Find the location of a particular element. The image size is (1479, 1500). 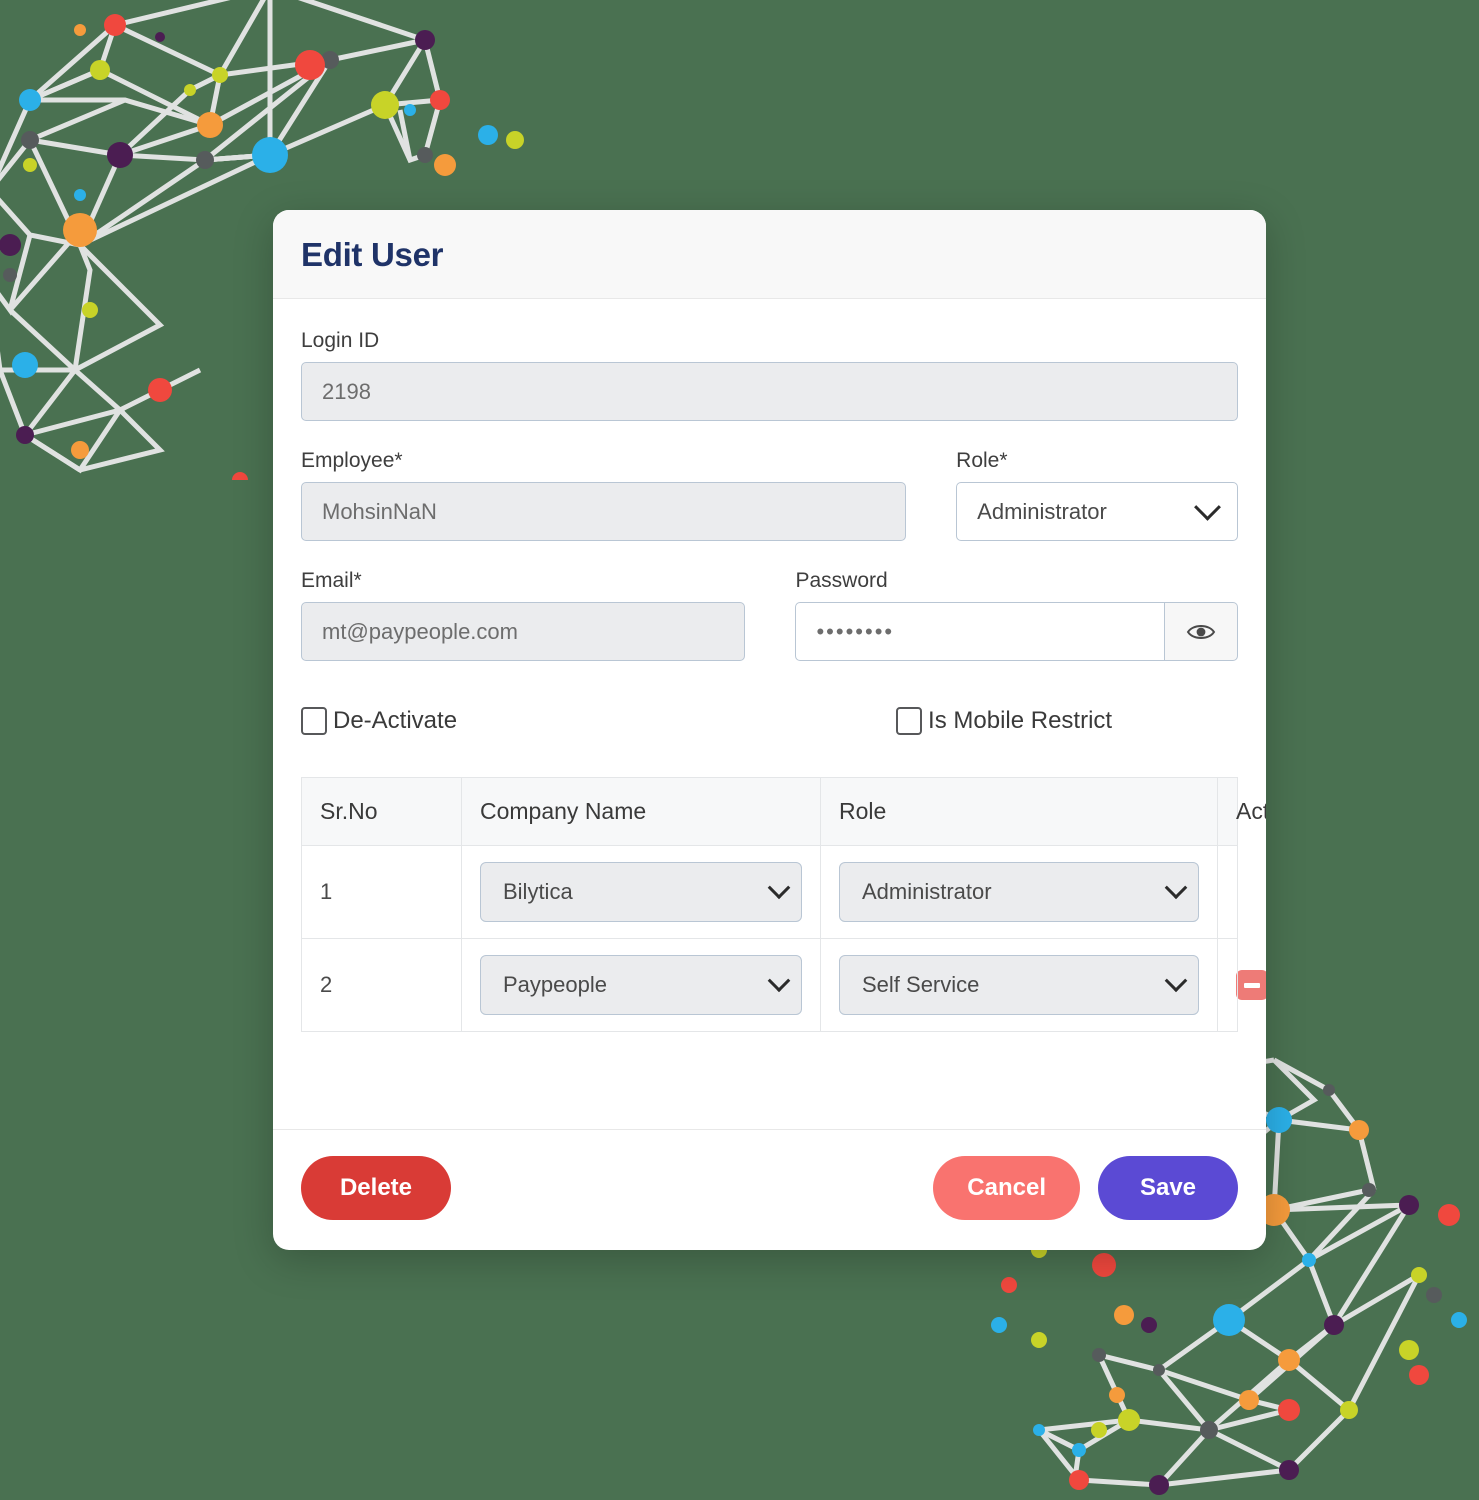

minus-icon is located at coordinates (1252, 985).